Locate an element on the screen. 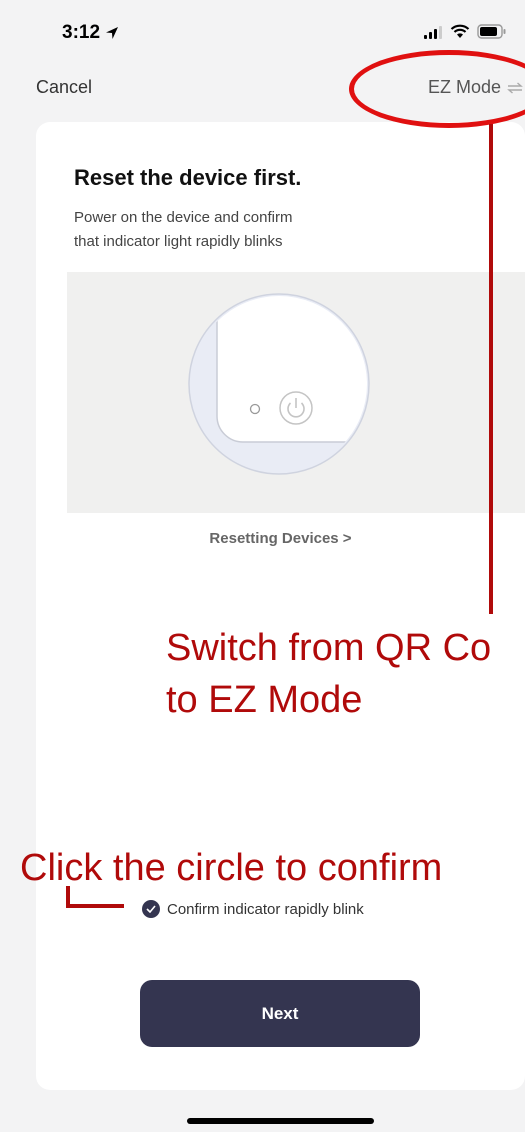  annotation-click-hint: Click the circle to confirm is located at coordinates (231, 868).